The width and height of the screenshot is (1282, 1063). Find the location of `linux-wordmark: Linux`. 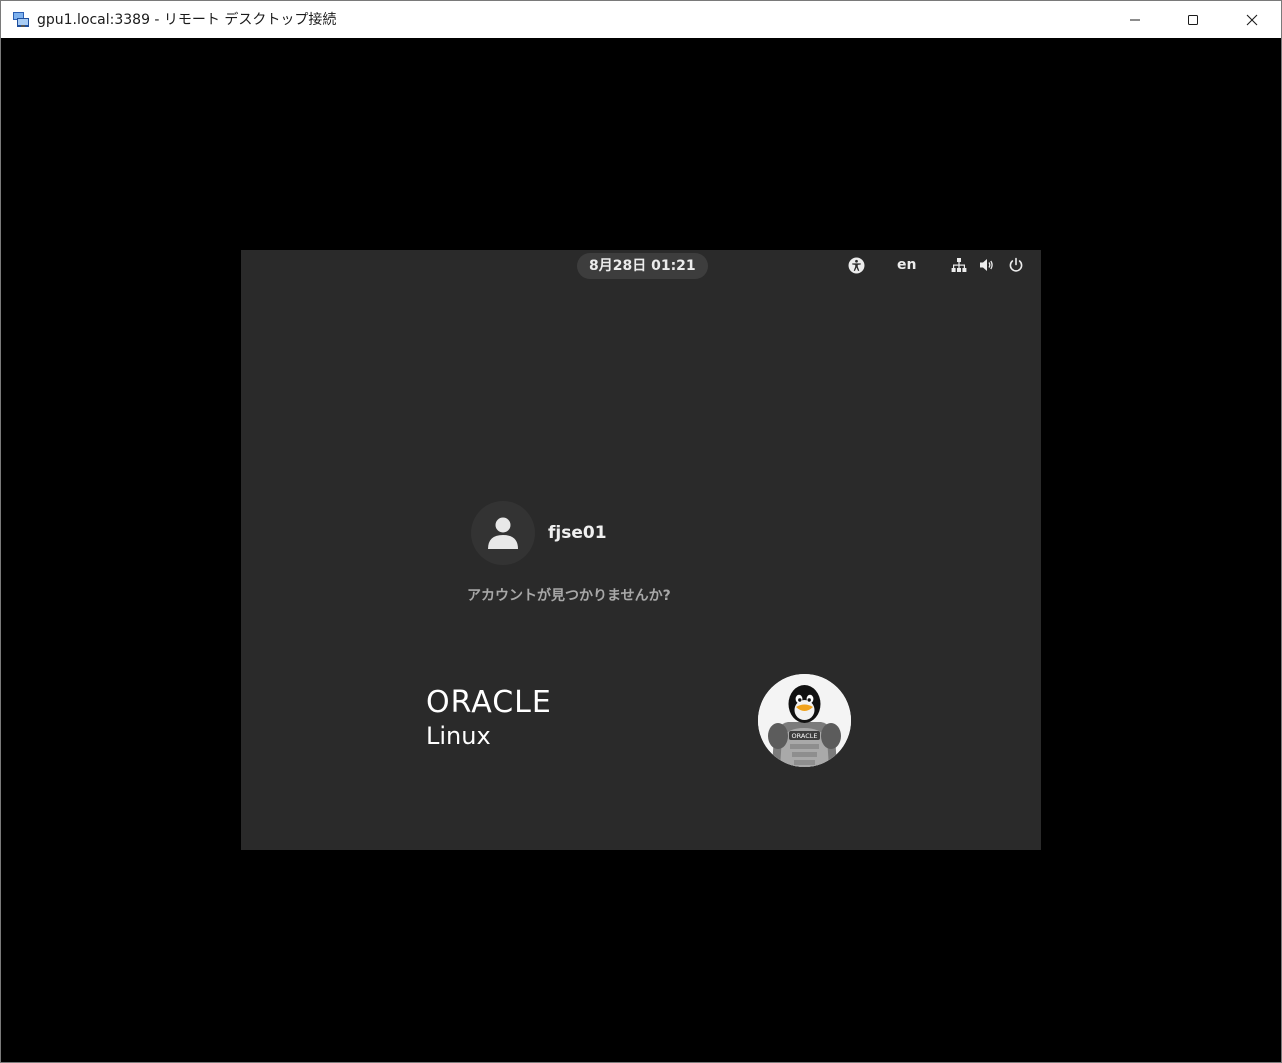

linux-wordmark: Linux is located at coordinates (458, 736).